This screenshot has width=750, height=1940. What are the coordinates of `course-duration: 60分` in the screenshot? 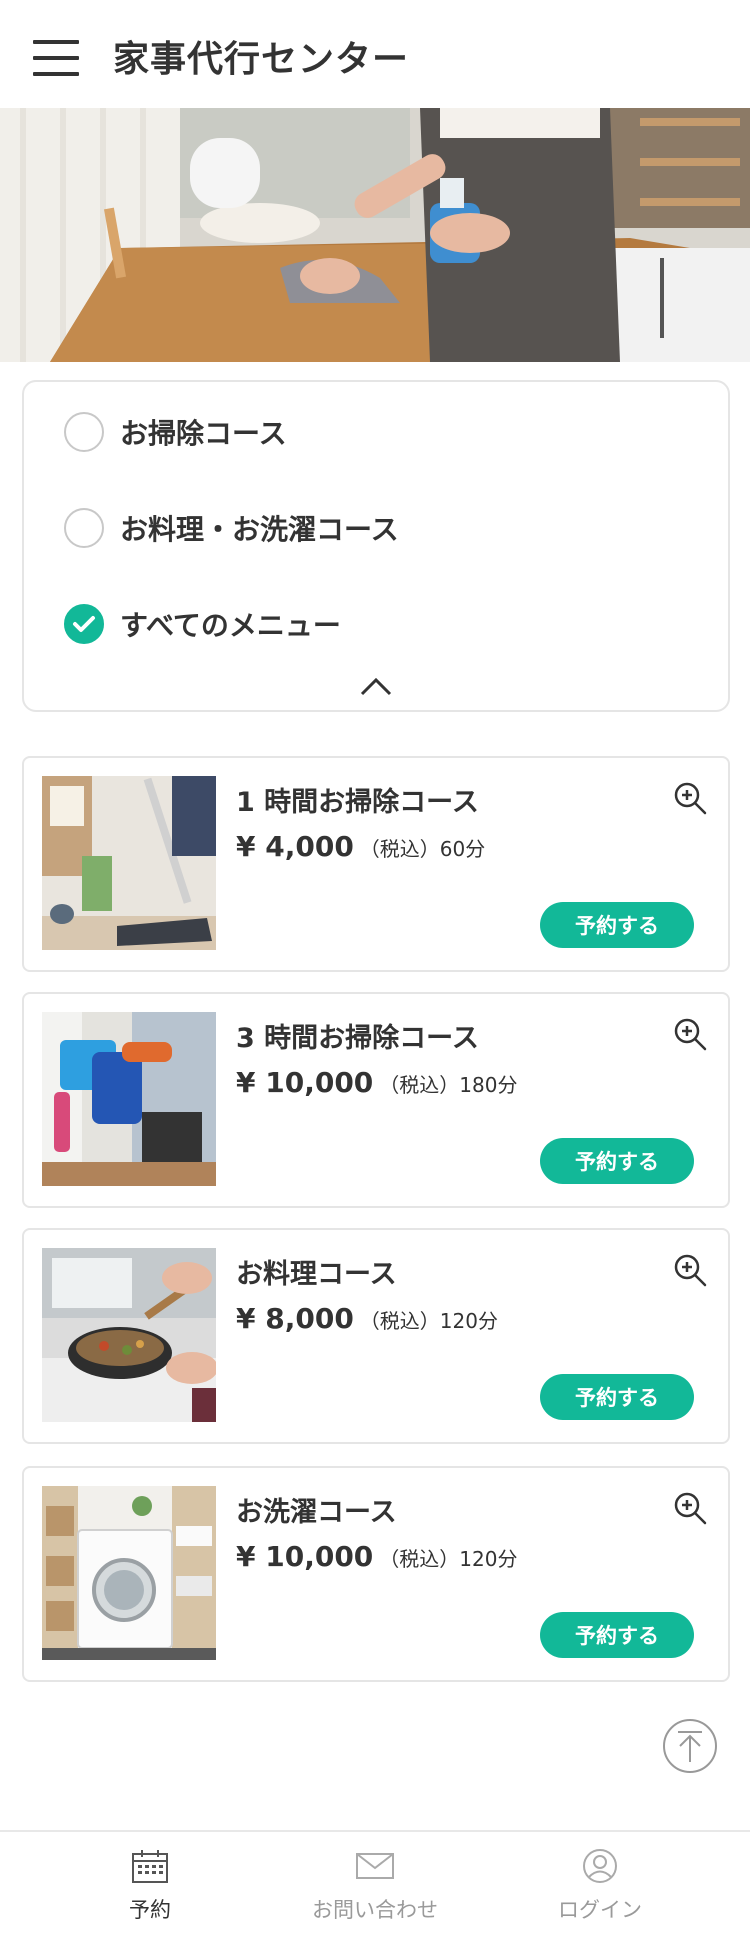 It's located at (462, 849).